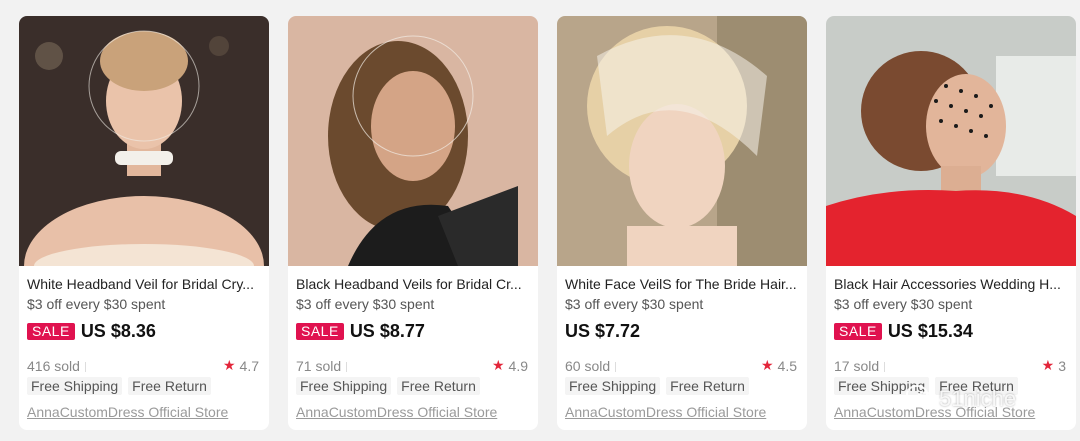 This screenshot has width=1080, height=441. Describe the element at coordinates (859, 366) in the screenshot. I see `sold-count: 17 sold` at that location.